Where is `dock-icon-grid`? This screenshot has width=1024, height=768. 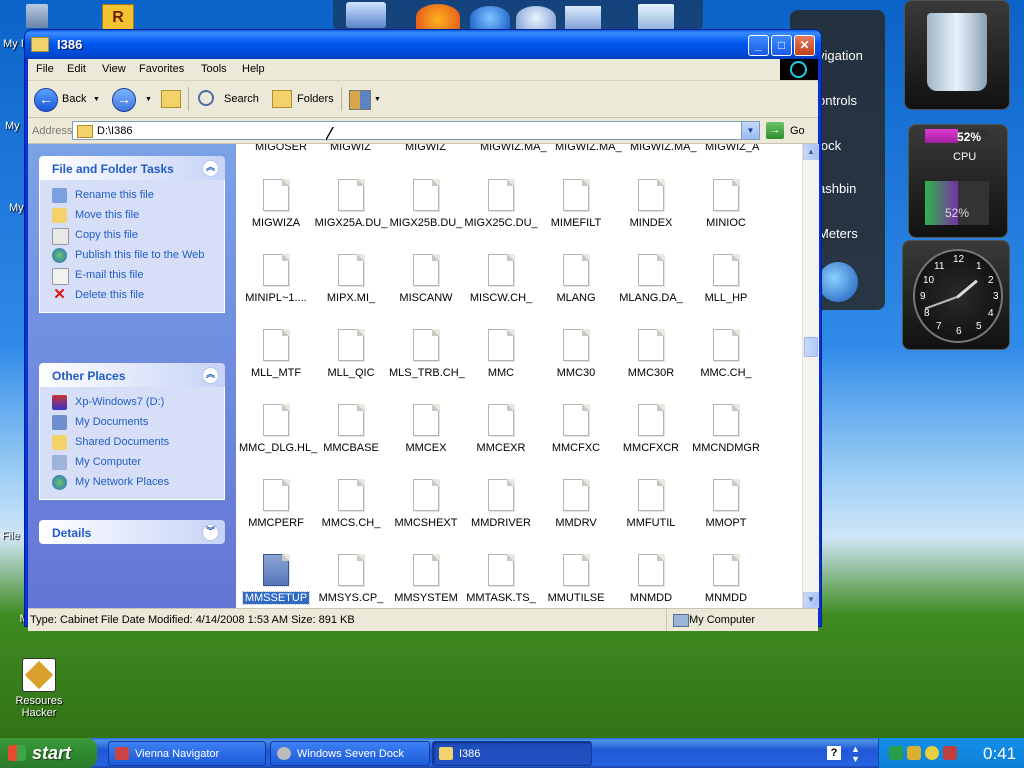
dock-icon-grid is located at coordinates (583, 18).